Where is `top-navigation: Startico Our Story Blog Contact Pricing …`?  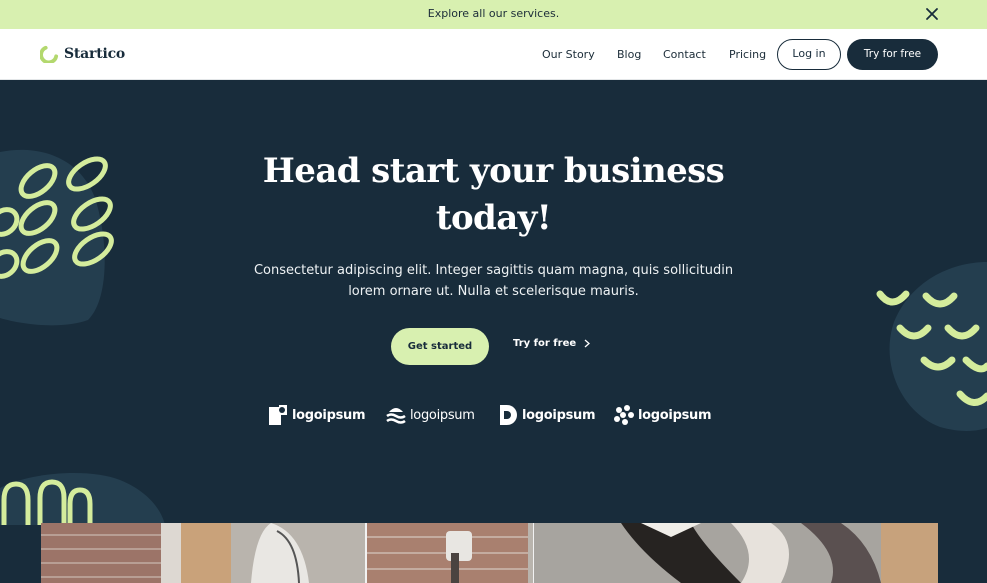
top-navigation: Startico Our Story Blog Contact Pricing … is located at coordinates (493, 54).